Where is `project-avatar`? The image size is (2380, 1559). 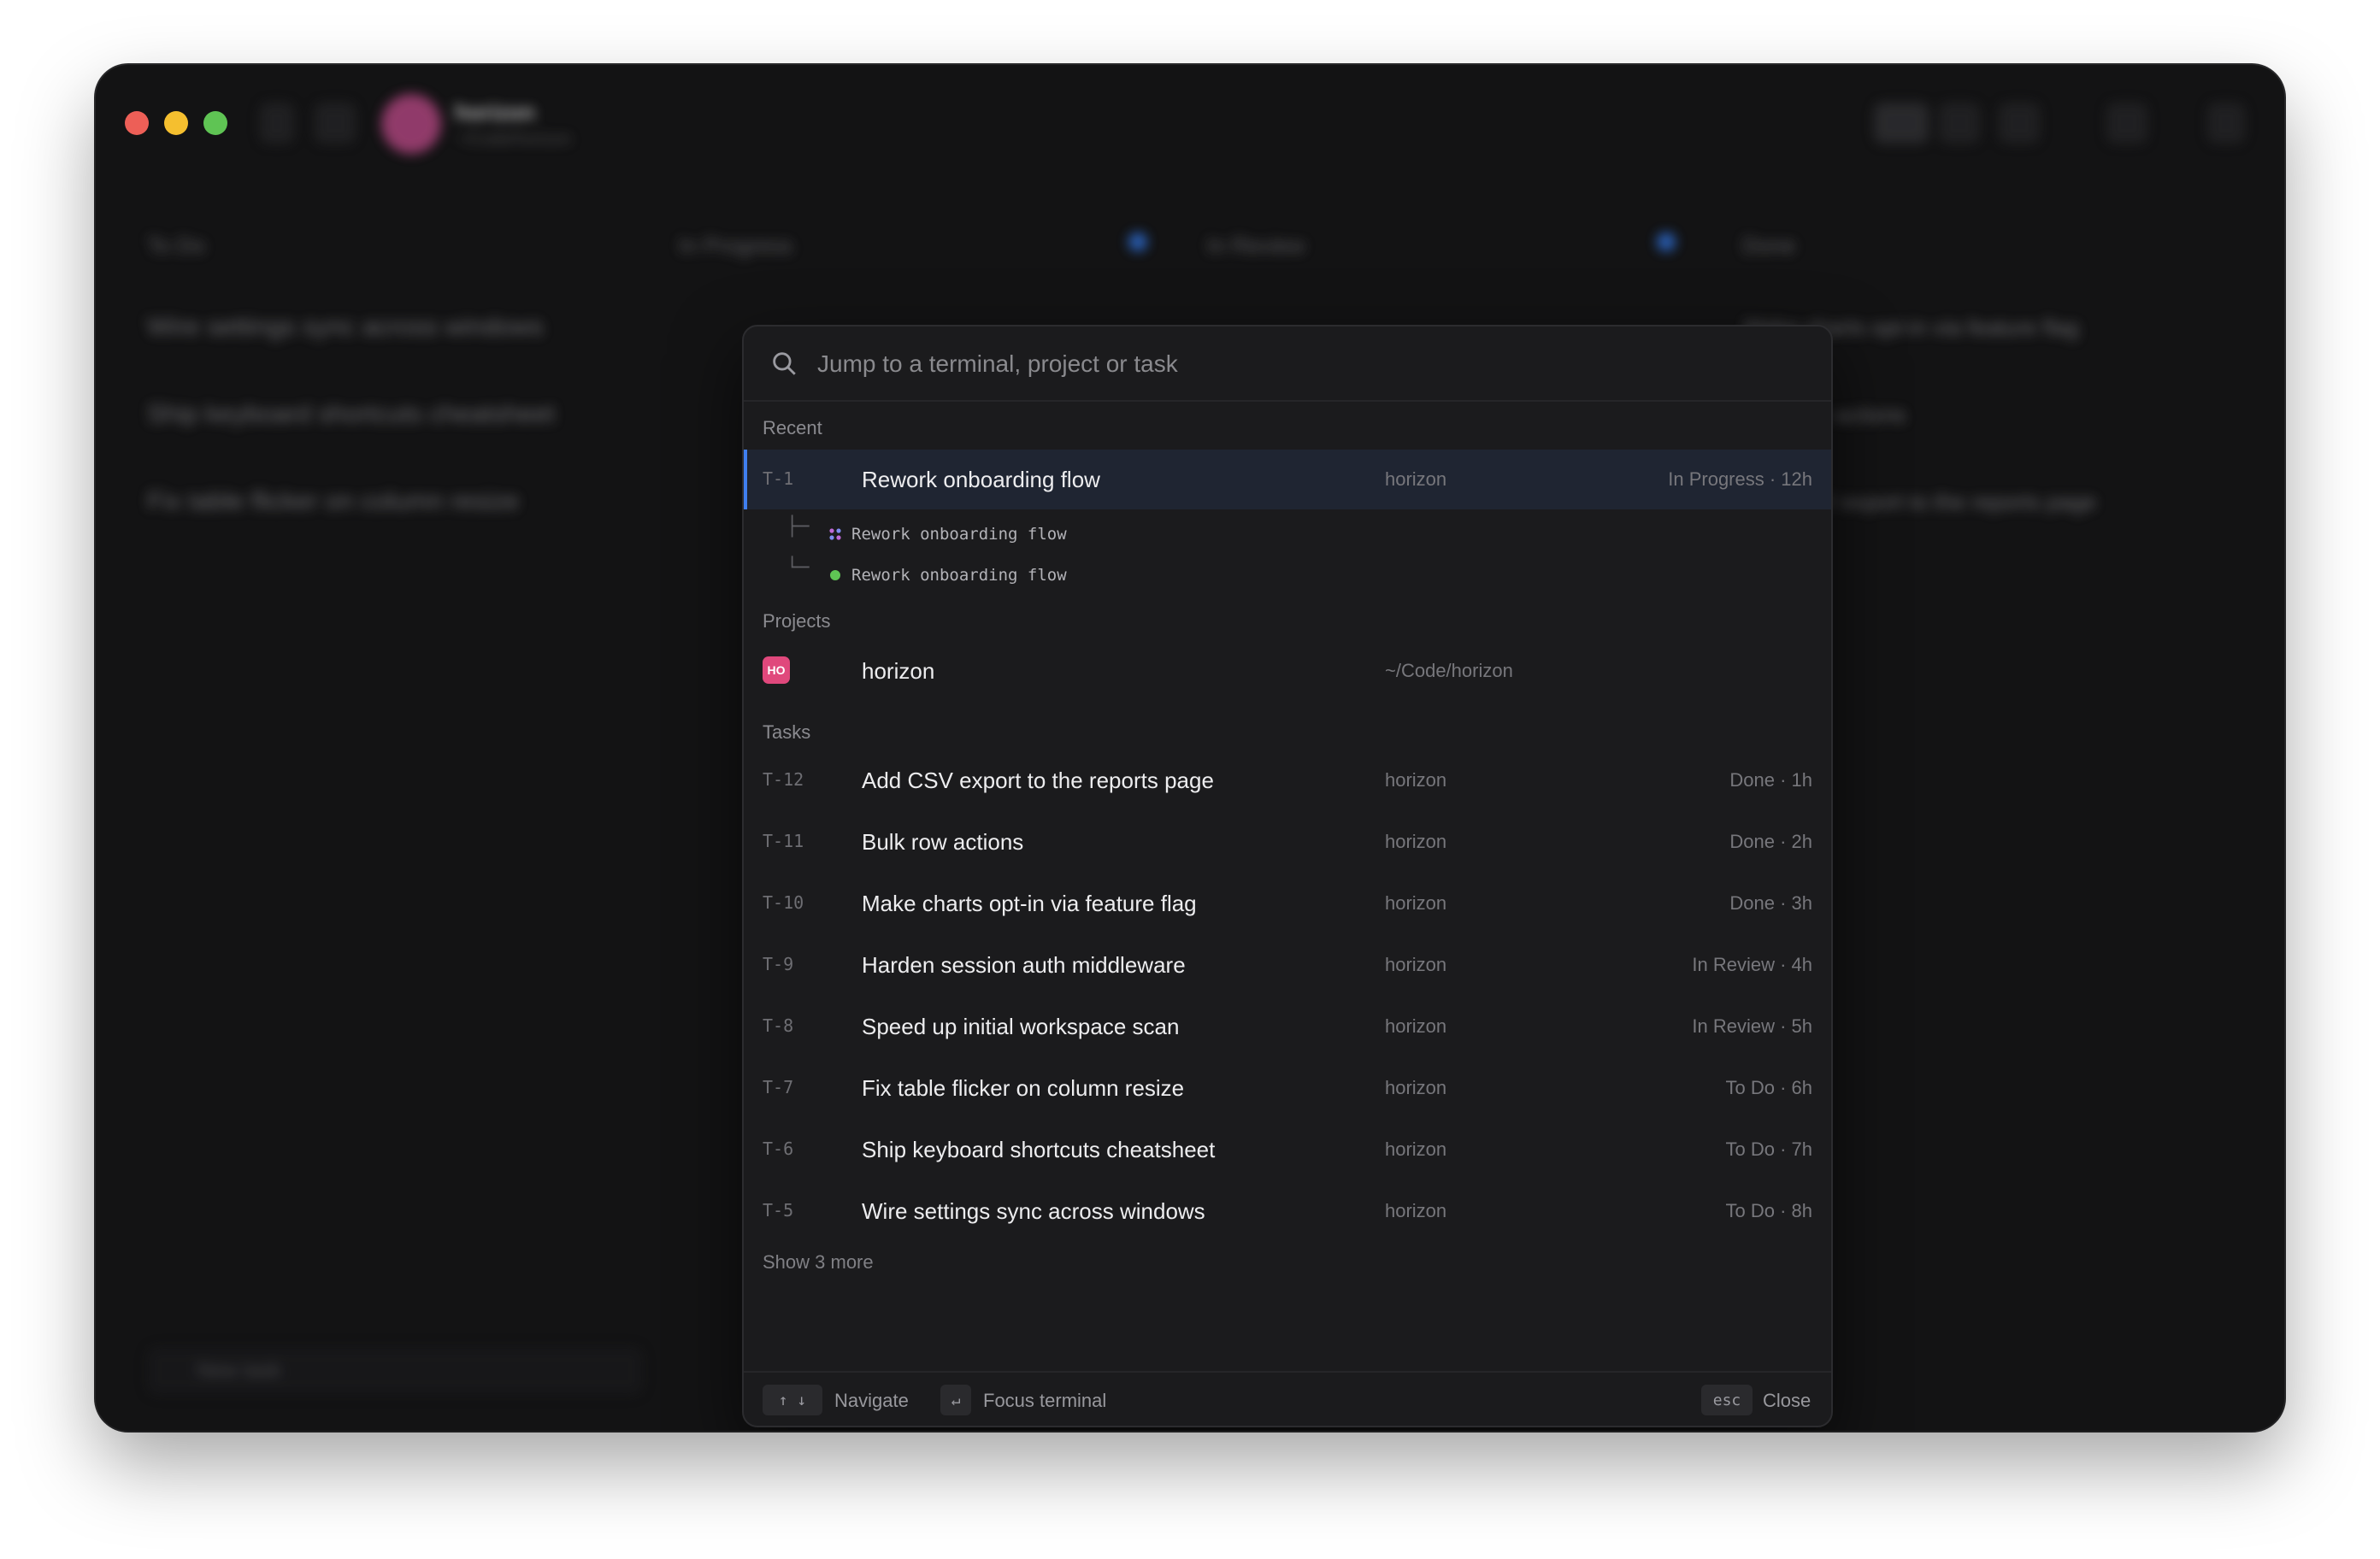 project-avatar is located at coordinates (411, 124).